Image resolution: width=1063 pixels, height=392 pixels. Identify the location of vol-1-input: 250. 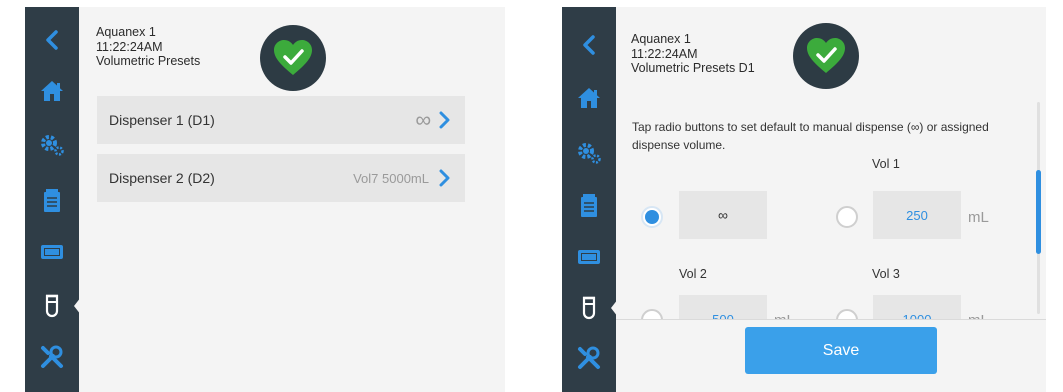
(917, 215).